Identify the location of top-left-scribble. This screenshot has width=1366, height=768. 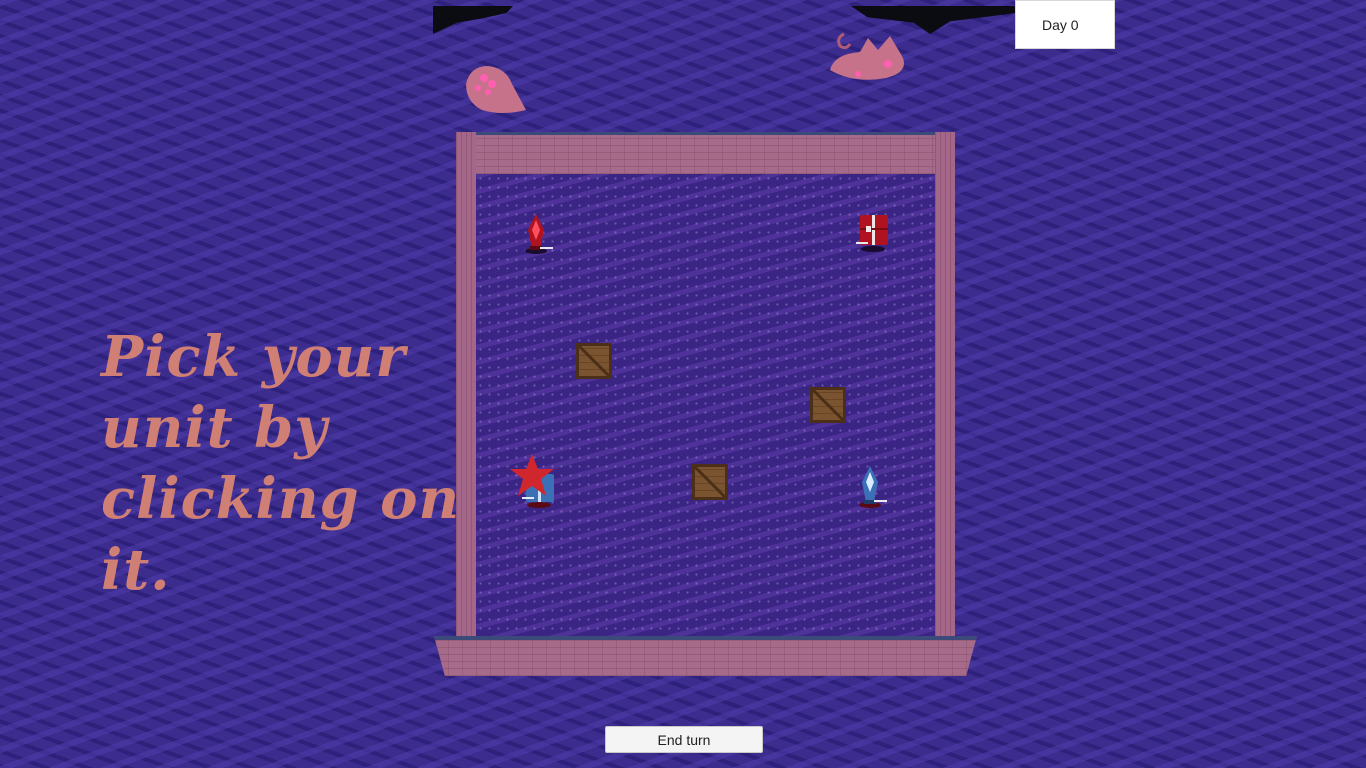
(473, 20).